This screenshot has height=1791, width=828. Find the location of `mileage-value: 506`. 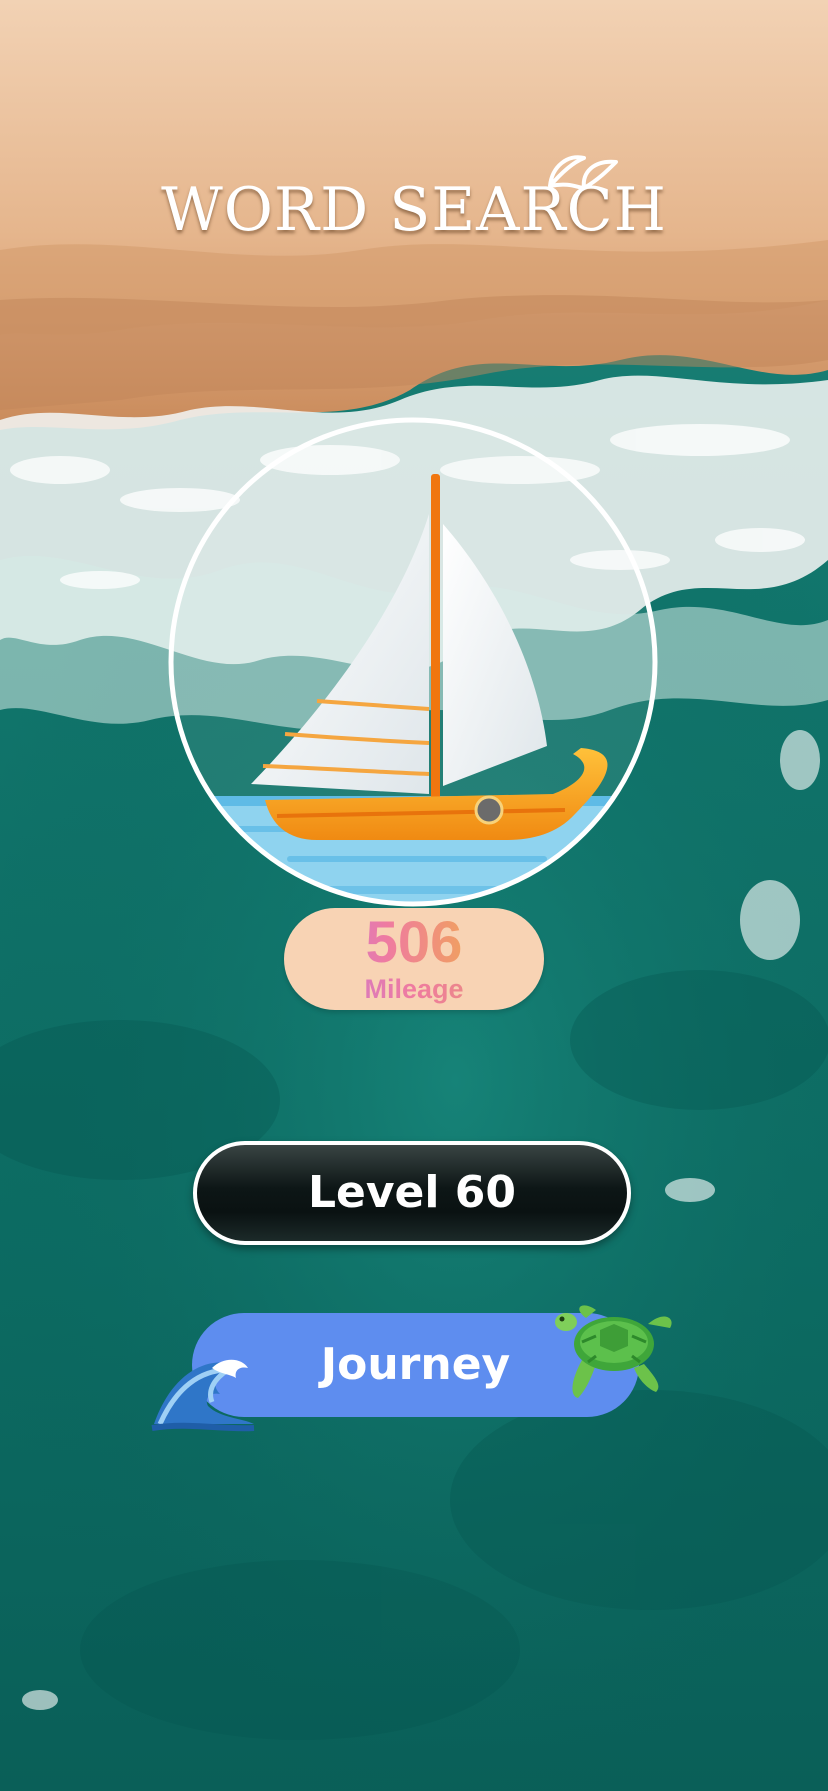

mileage-value: 506 is located at coordinates (414, 943).